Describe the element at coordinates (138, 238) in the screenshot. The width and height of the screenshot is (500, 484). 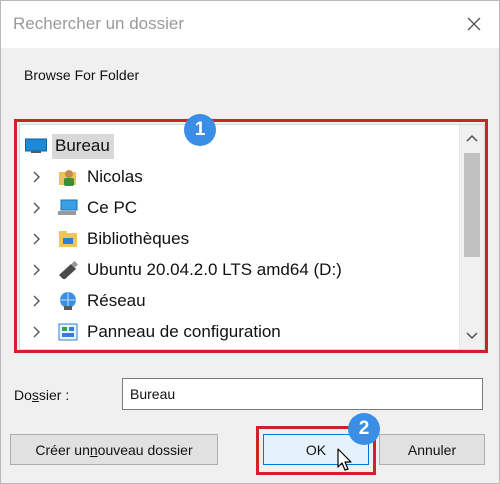
I see `tree-item-label: Bibliothèques` at that location.